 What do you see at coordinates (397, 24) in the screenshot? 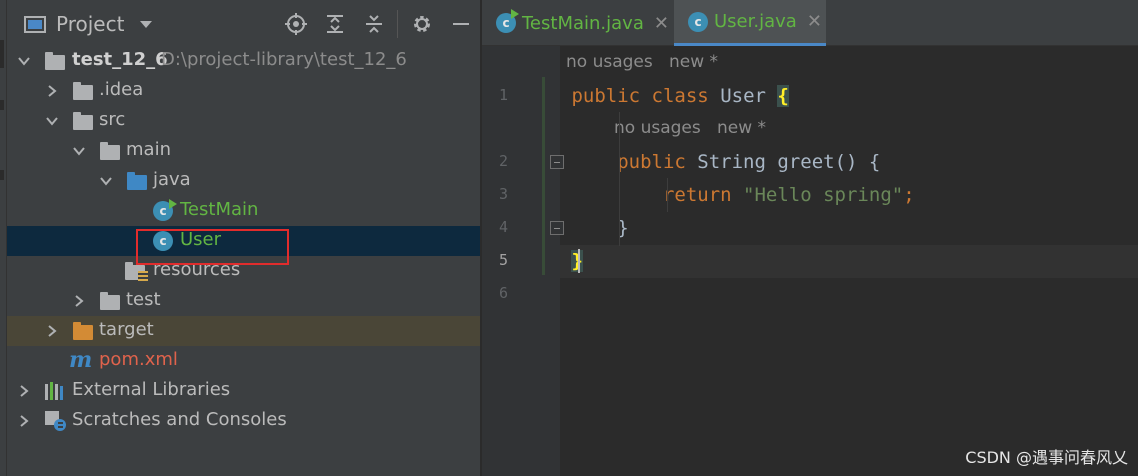
I see `toolbar-separator` at bounding box center [397, 24].